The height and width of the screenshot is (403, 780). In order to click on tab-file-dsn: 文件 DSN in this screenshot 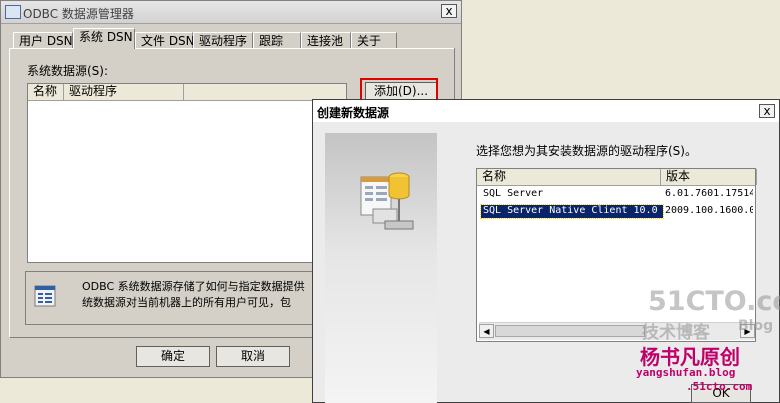, I will do `click(165, 40)`.